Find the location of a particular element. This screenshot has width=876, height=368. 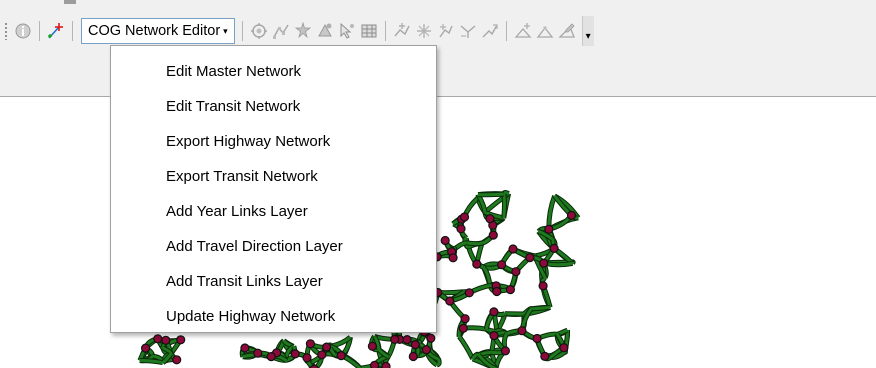

menu-item-add-transit-links-layer: Add Transit Links Layer is located at coordinates (273, 281).